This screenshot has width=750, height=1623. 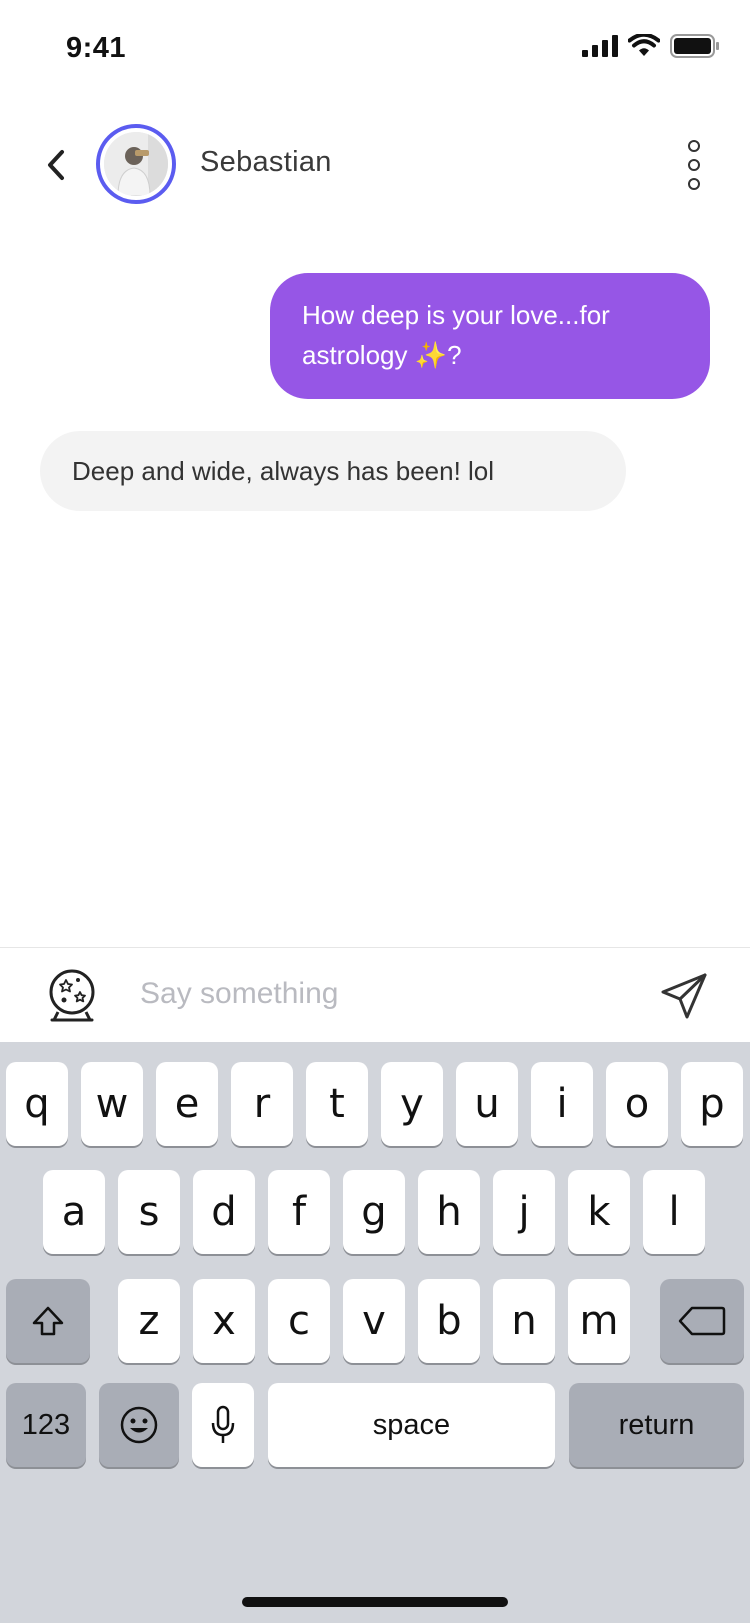 I want to click on return-key: return, so click(x=656, y=1425).